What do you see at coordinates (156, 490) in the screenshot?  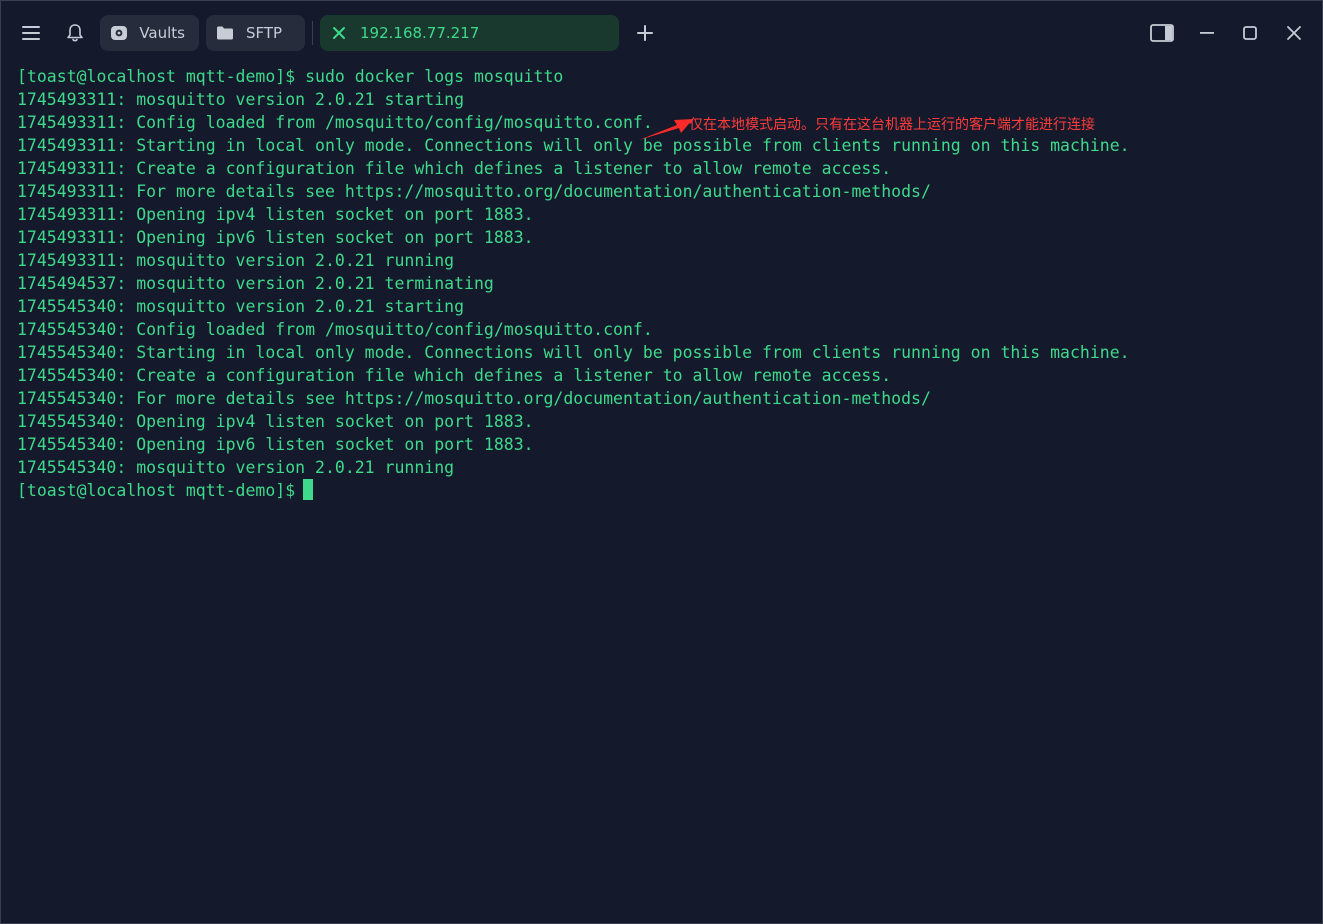 I see `terminal-prompt: [toast@localhost mqtt-demo]$` at bounding box center [156, 490].